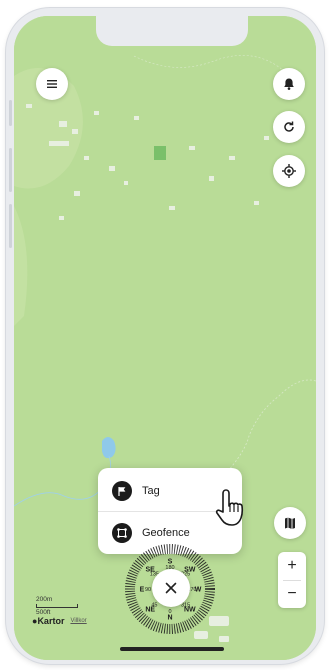 This screenshot has width=333, height=670. What do you see at coordinates (172, 649) in the screenshot?
I see `home-indicator` at bounding box center [172, 649].